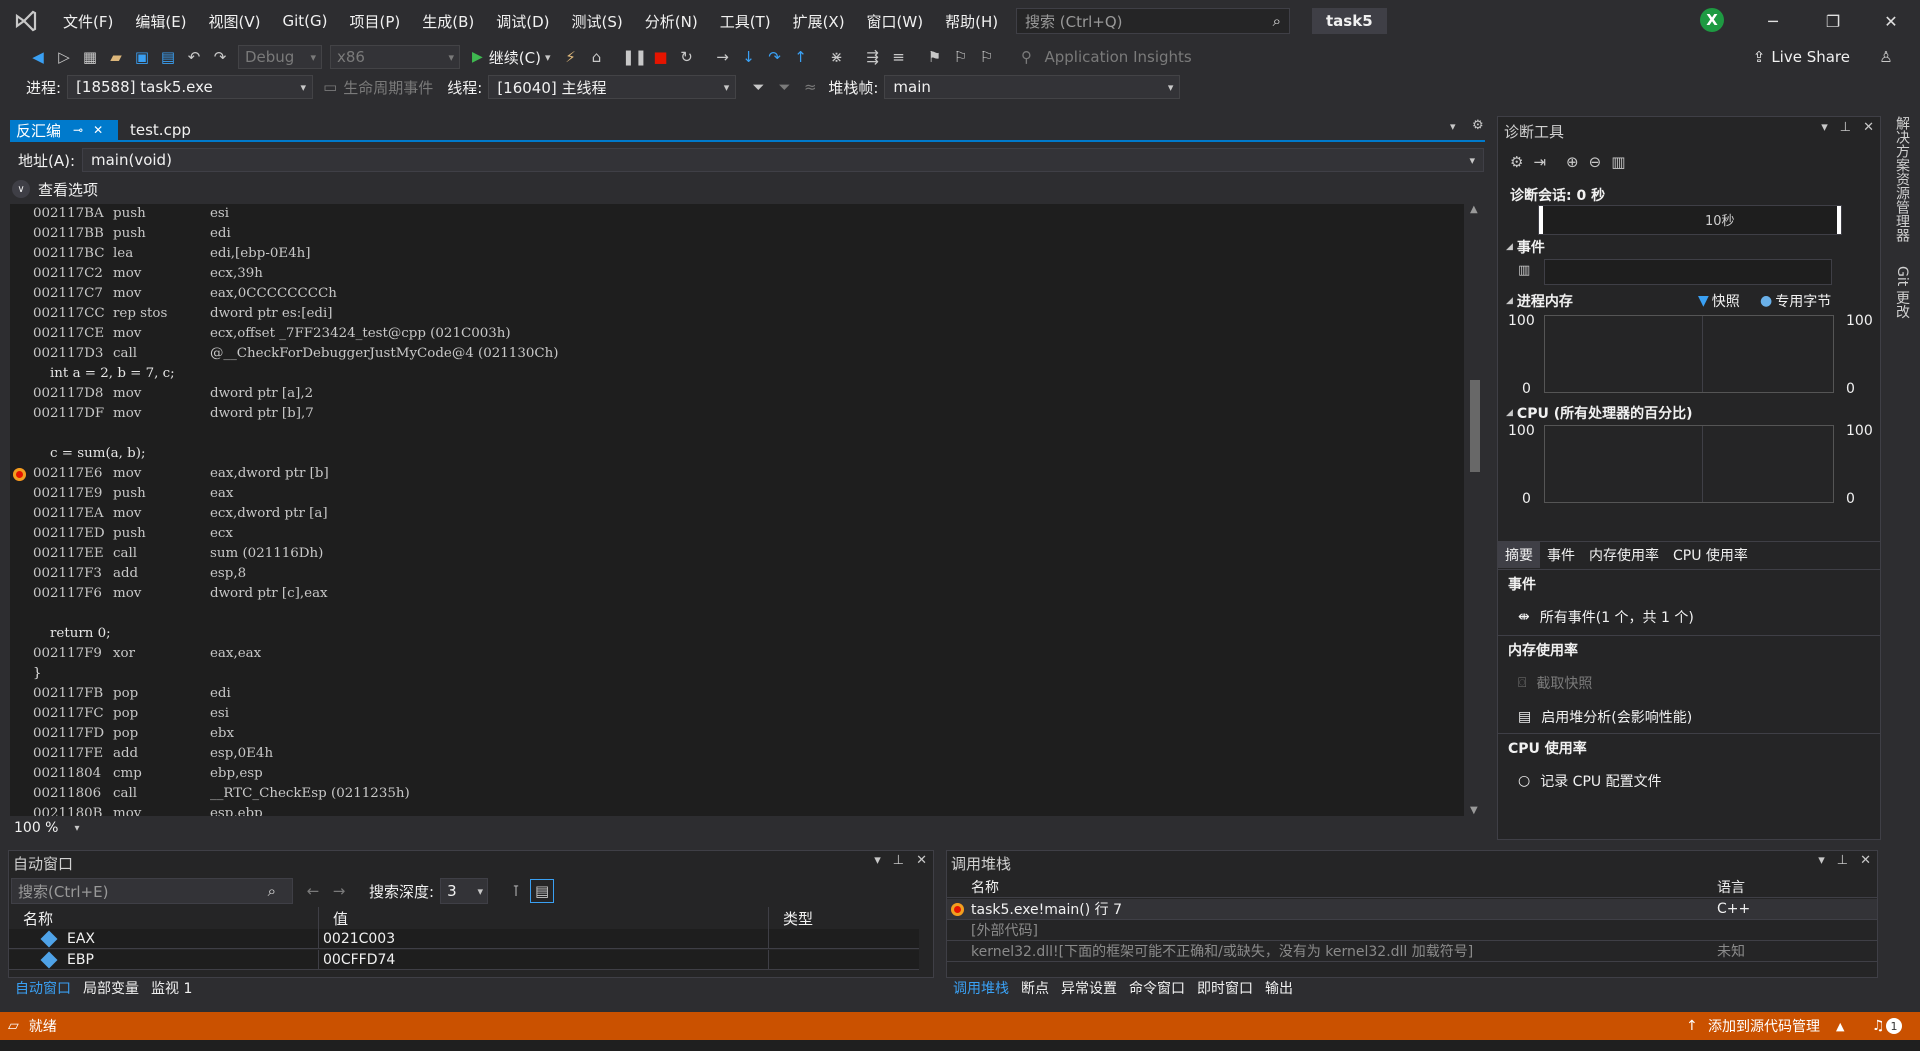 The height and width of the screenshot is (1051, 1920). Describe the element at coordinates (745, 21) in the screenshot. I see `menu-item: 工具(T)` at that location.